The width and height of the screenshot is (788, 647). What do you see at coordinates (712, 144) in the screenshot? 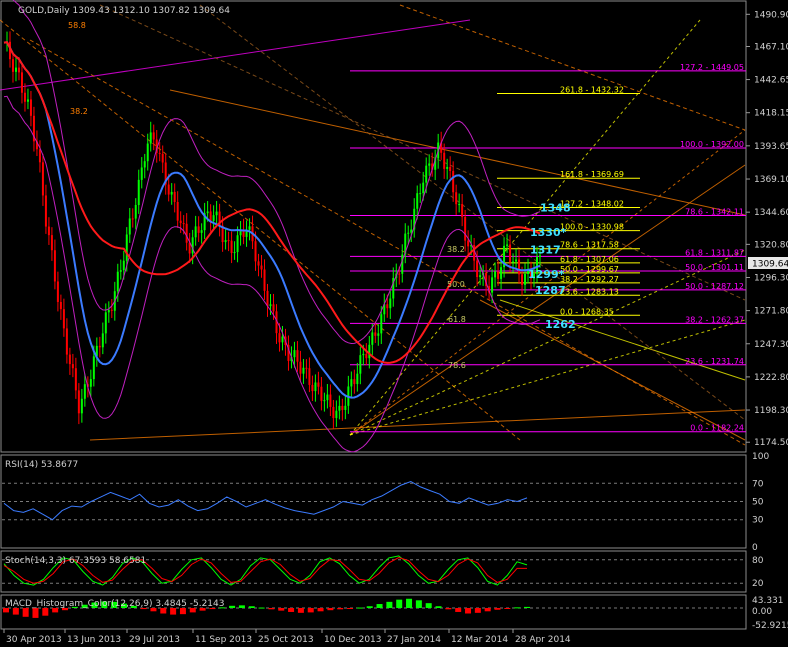
I see `fib-level-label: 100.0 - 1392.00` at bounding box center [712, 144].